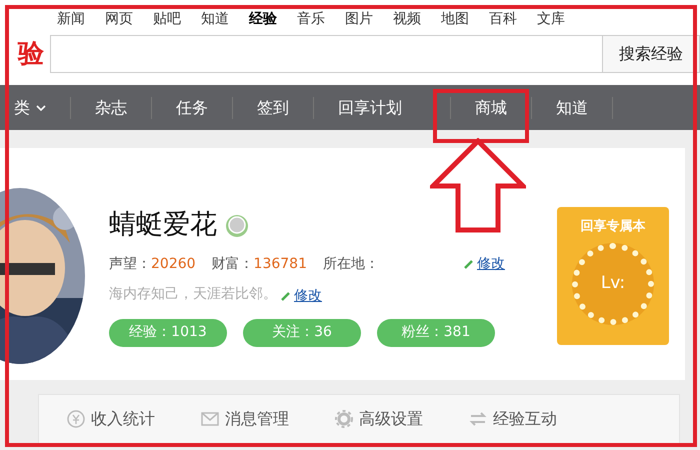  What do you see at coordinates (163, 225) in the screenshot?
I see `user-name: 蜻蜓爱花` at bounding box center [163, 225].